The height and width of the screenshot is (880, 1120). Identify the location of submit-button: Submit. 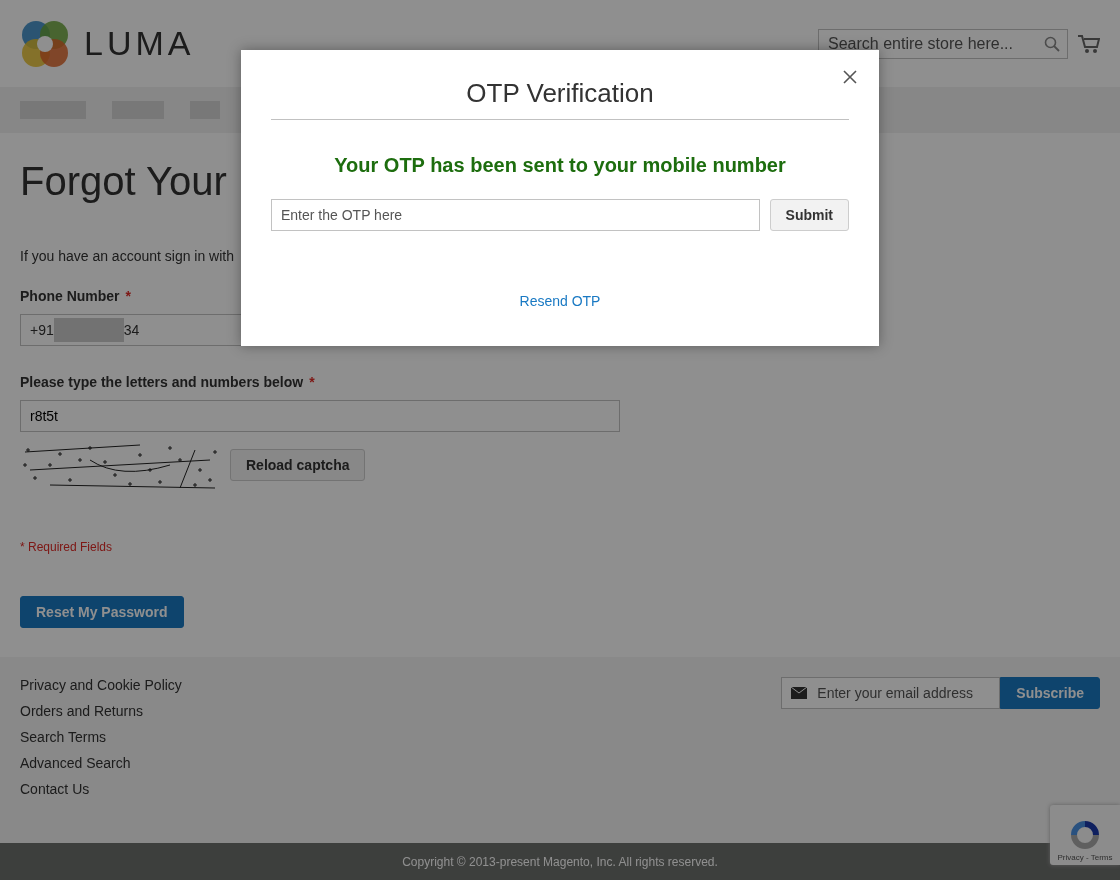
(809, 215).